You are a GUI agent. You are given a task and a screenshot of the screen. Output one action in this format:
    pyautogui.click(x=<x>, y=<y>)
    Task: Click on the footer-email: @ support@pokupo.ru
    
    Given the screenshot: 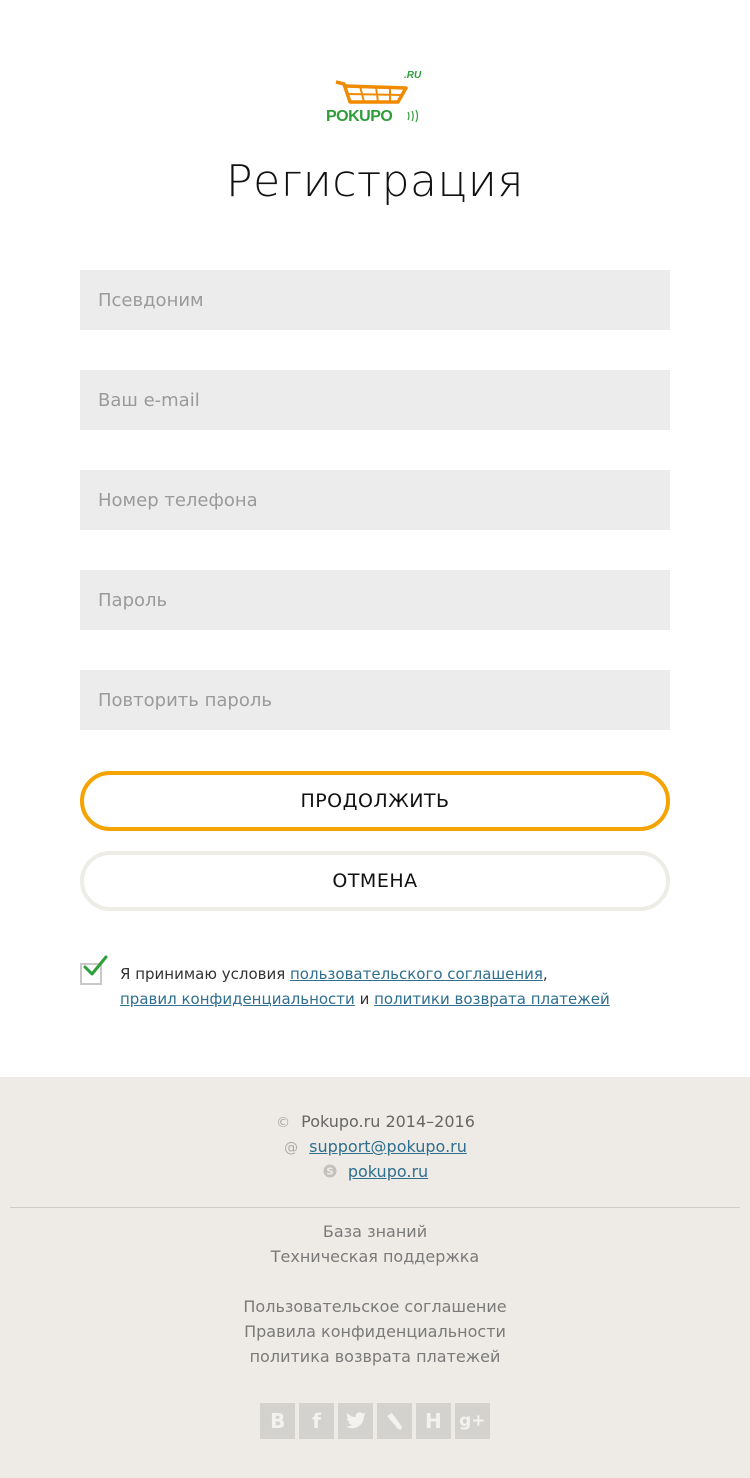 What is the action you would take?
    pyautogui.click(x=375, y=1147)
    